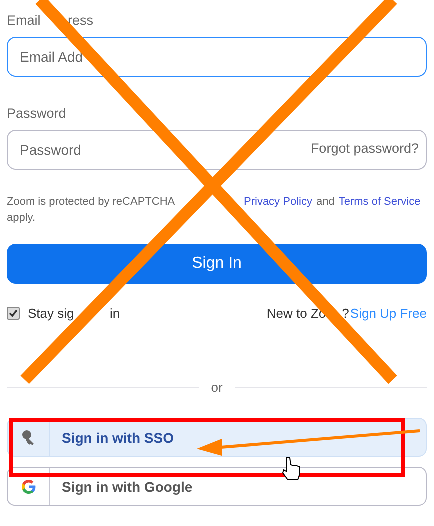 The image size is (434, 526). Describe the element at coordinates (346, 313) in the screenshot. I see `signup-prompt: ?` at that location.